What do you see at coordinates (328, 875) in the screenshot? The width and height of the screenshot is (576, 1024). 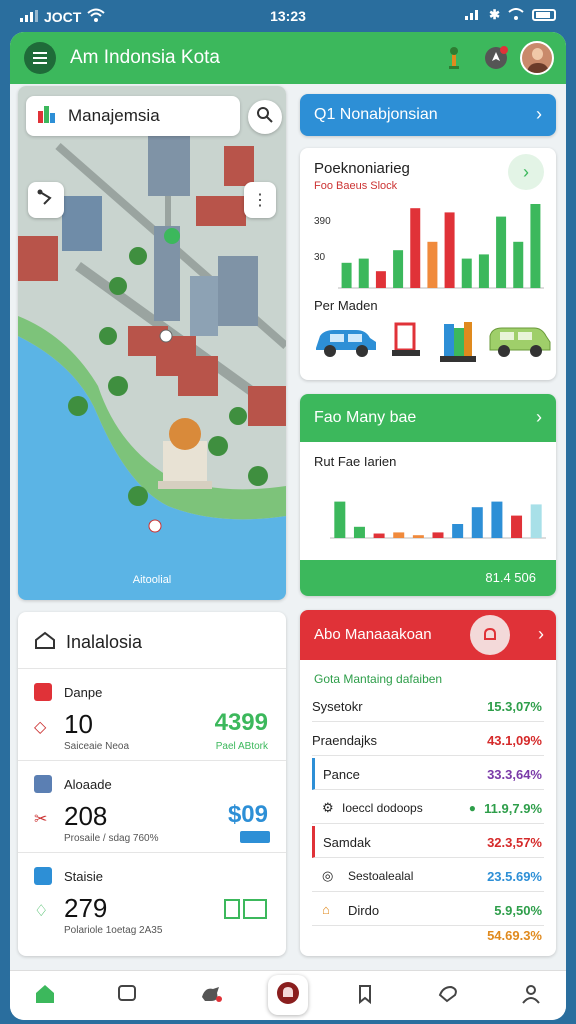 I see `target-icon: ◎` at bounding box center [328, 875].